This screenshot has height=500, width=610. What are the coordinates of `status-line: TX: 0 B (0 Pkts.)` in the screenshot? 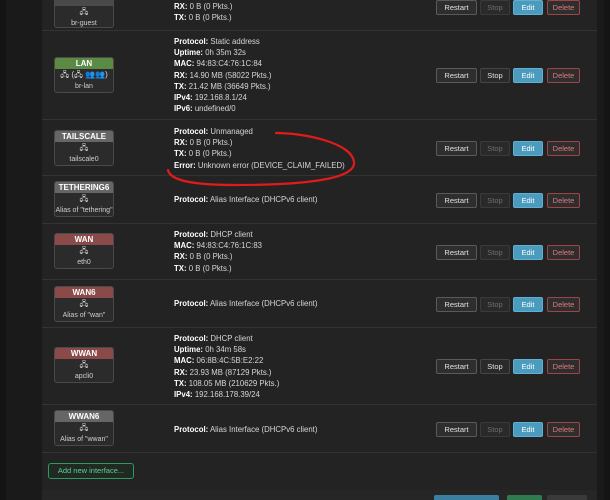 It's located at (259, 153).